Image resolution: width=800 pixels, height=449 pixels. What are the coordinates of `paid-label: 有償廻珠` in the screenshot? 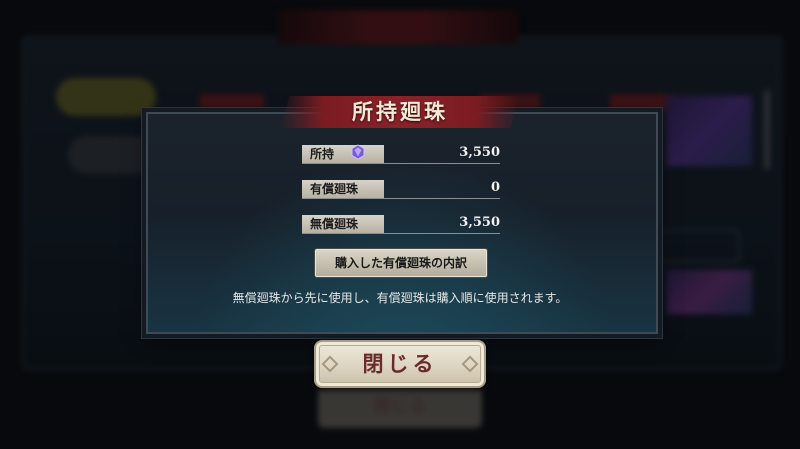 It's located at (343, 189).